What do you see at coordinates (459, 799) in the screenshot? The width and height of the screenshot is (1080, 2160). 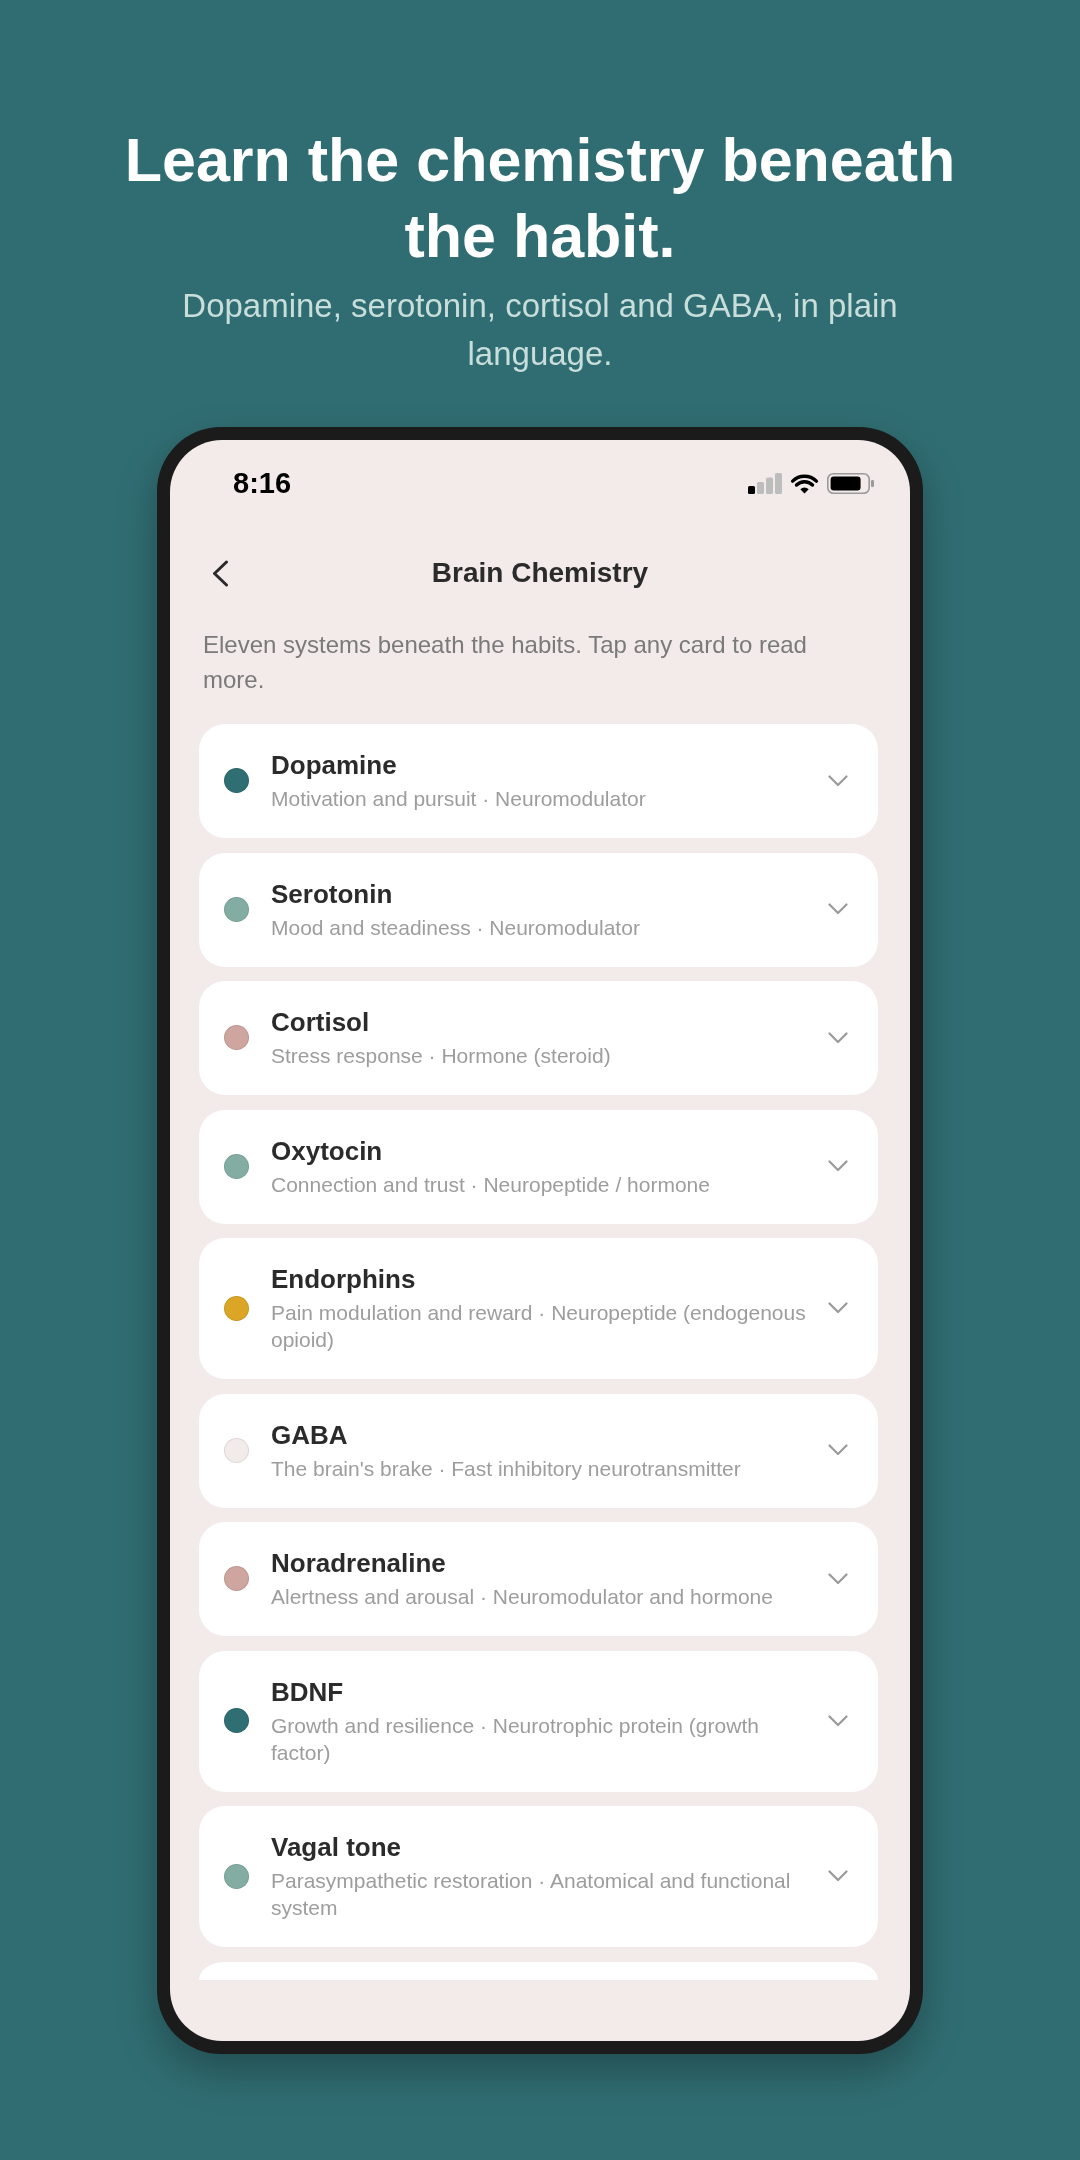 I see `system-summary: Motivation and pursuit · Neuromodulator` at bounding box center [459, 799].